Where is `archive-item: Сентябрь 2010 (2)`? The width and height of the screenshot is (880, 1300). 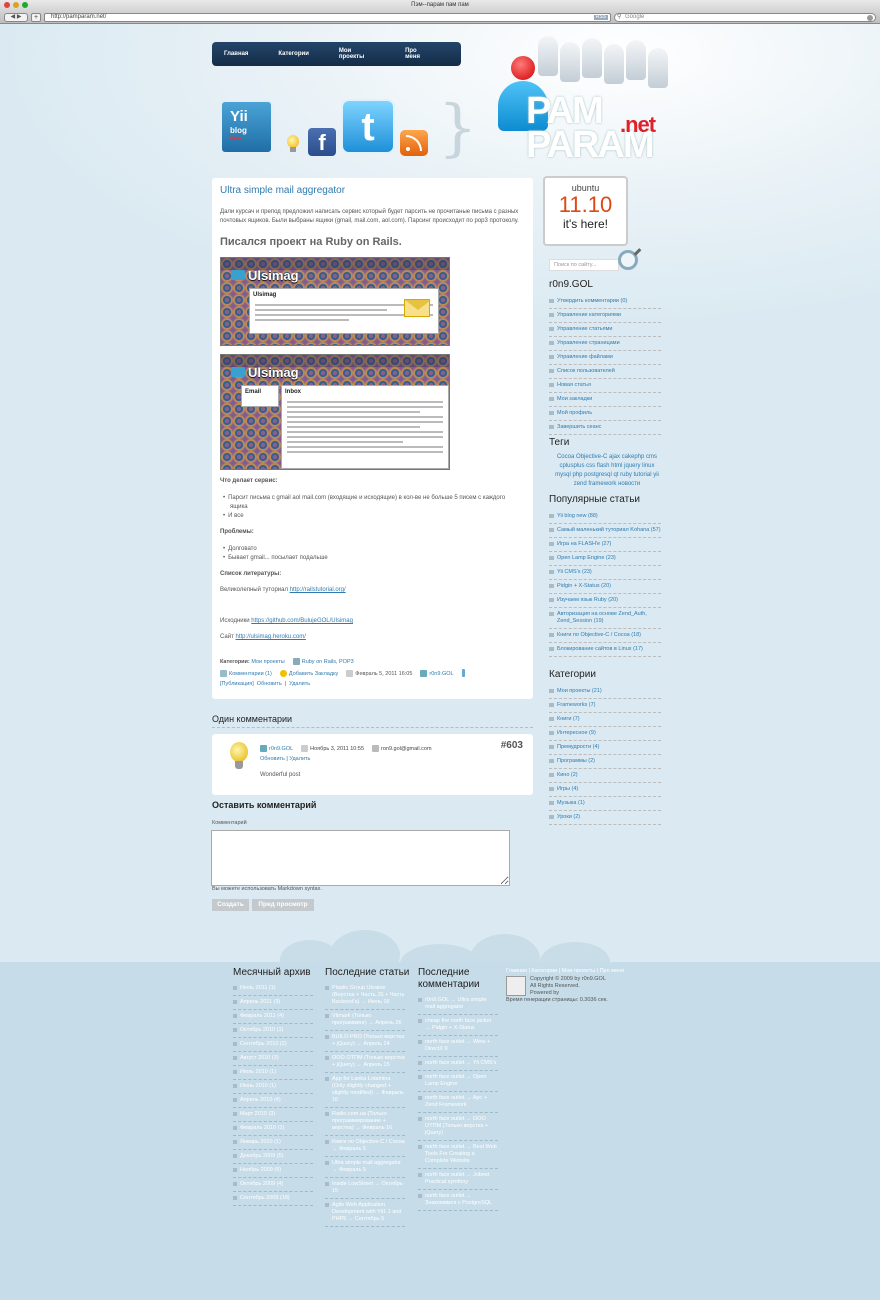 archive-item: Сентябрь 2010 (2) is located at coordinates (273, 1045).